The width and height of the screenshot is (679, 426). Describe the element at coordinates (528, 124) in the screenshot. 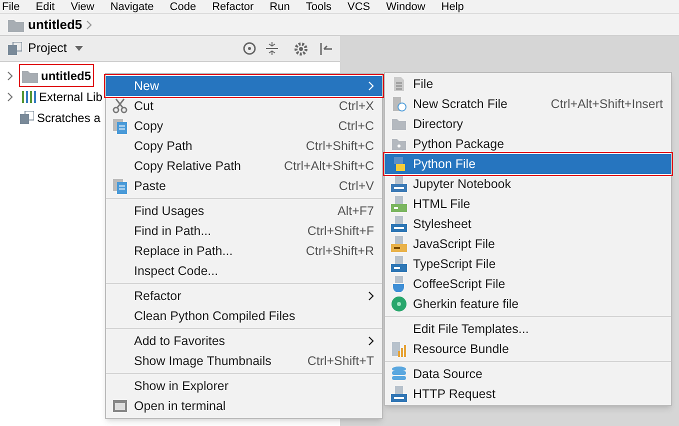

I see `menu-item: Directory` at that location.